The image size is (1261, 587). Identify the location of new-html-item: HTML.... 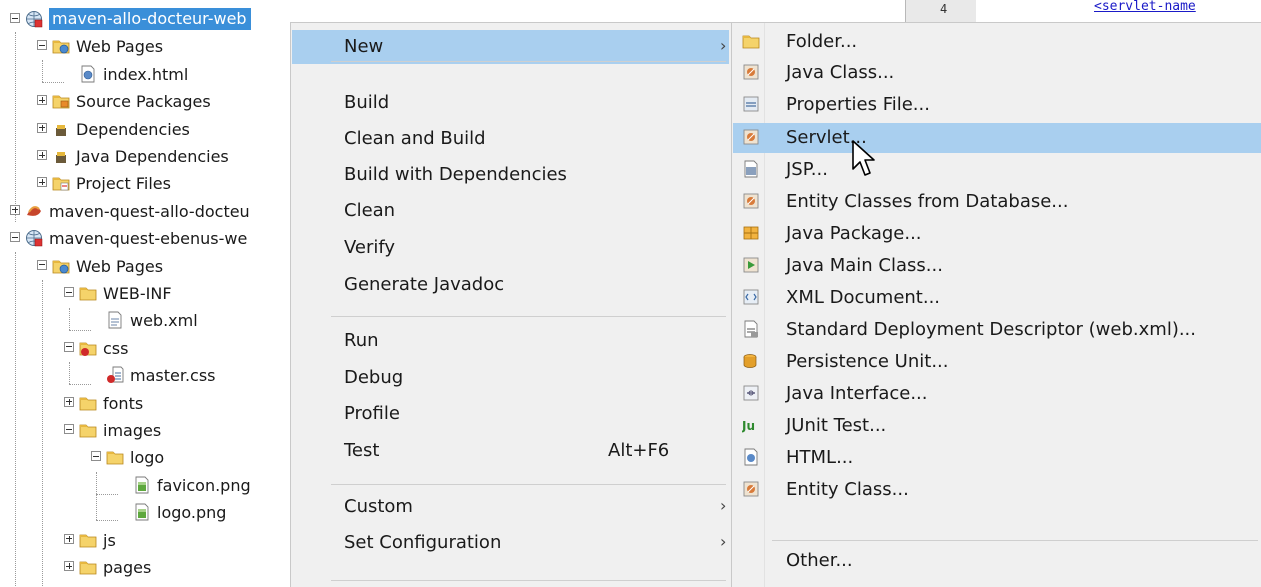
(997, 458).